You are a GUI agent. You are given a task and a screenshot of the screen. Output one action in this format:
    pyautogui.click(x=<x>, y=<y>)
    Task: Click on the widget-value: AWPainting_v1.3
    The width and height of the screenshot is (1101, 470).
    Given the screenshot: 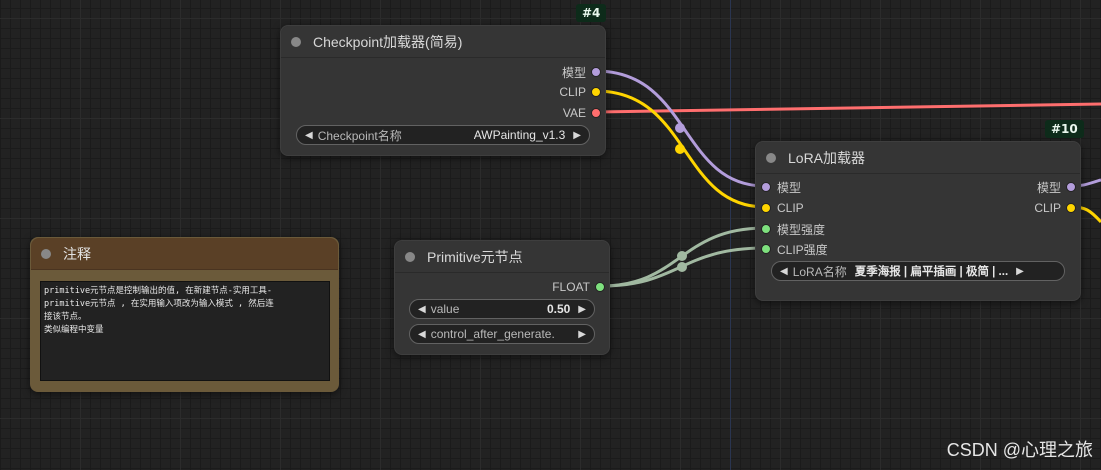 What is the action you would take?
    pyautogui.click(x=519, y=135)
    